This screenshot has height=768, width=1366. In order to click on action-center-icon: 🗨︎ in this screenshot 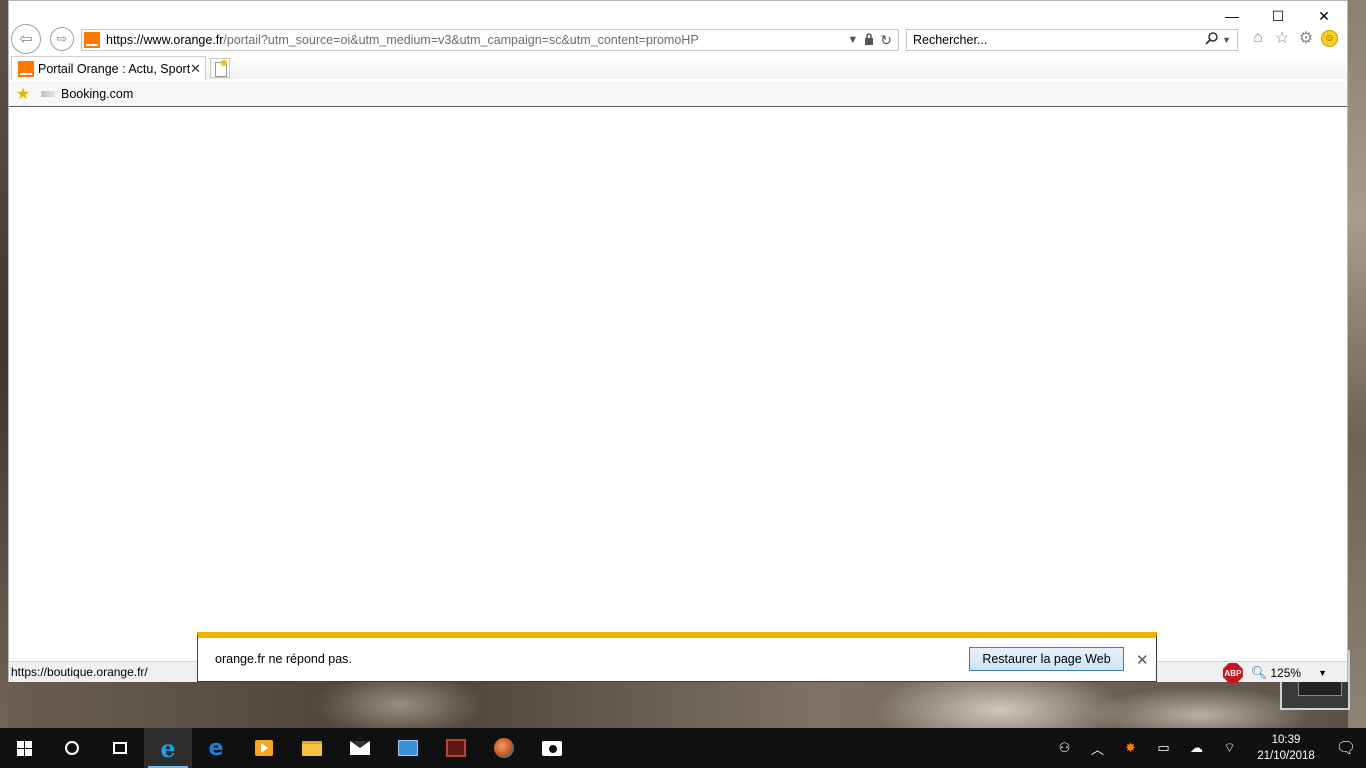, I will do `click(1346, 748)`.